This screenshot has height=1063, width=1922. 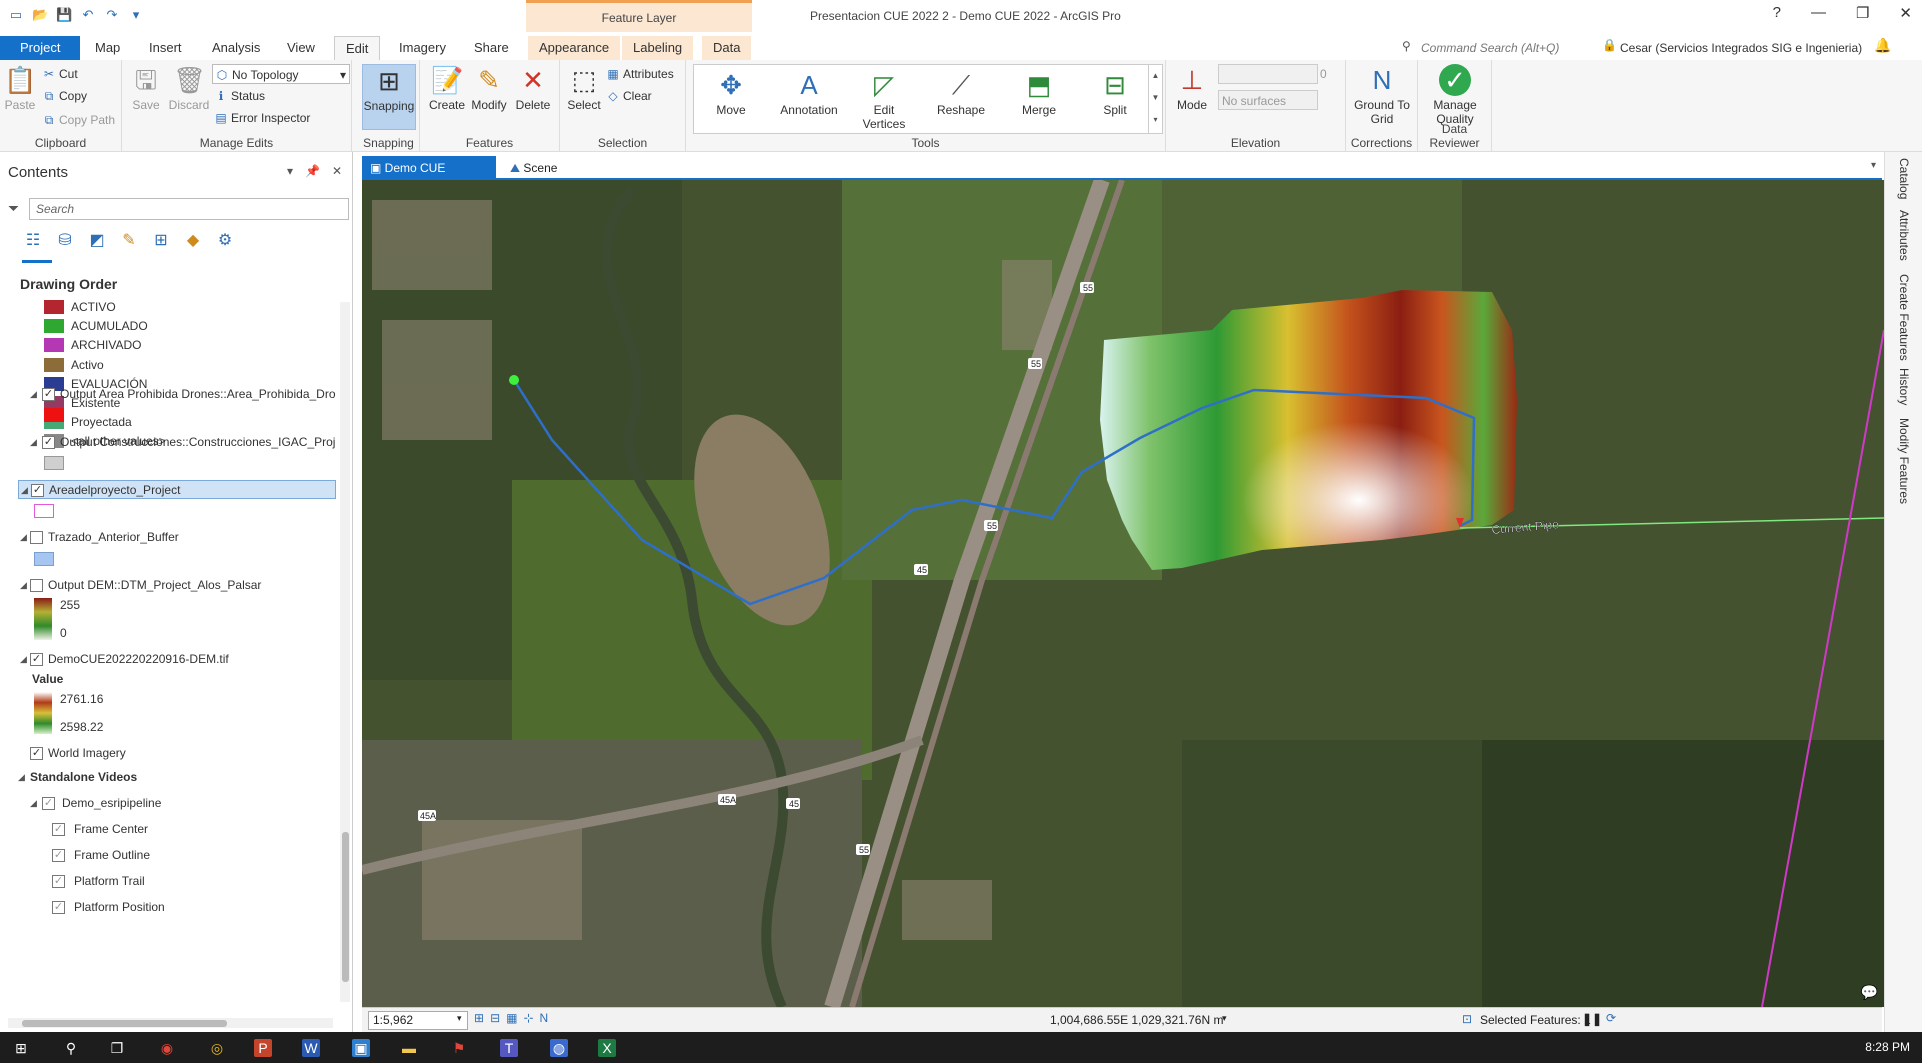 I want to click on save-edits-button: 🖫 Save, so click(x=146, y=88).